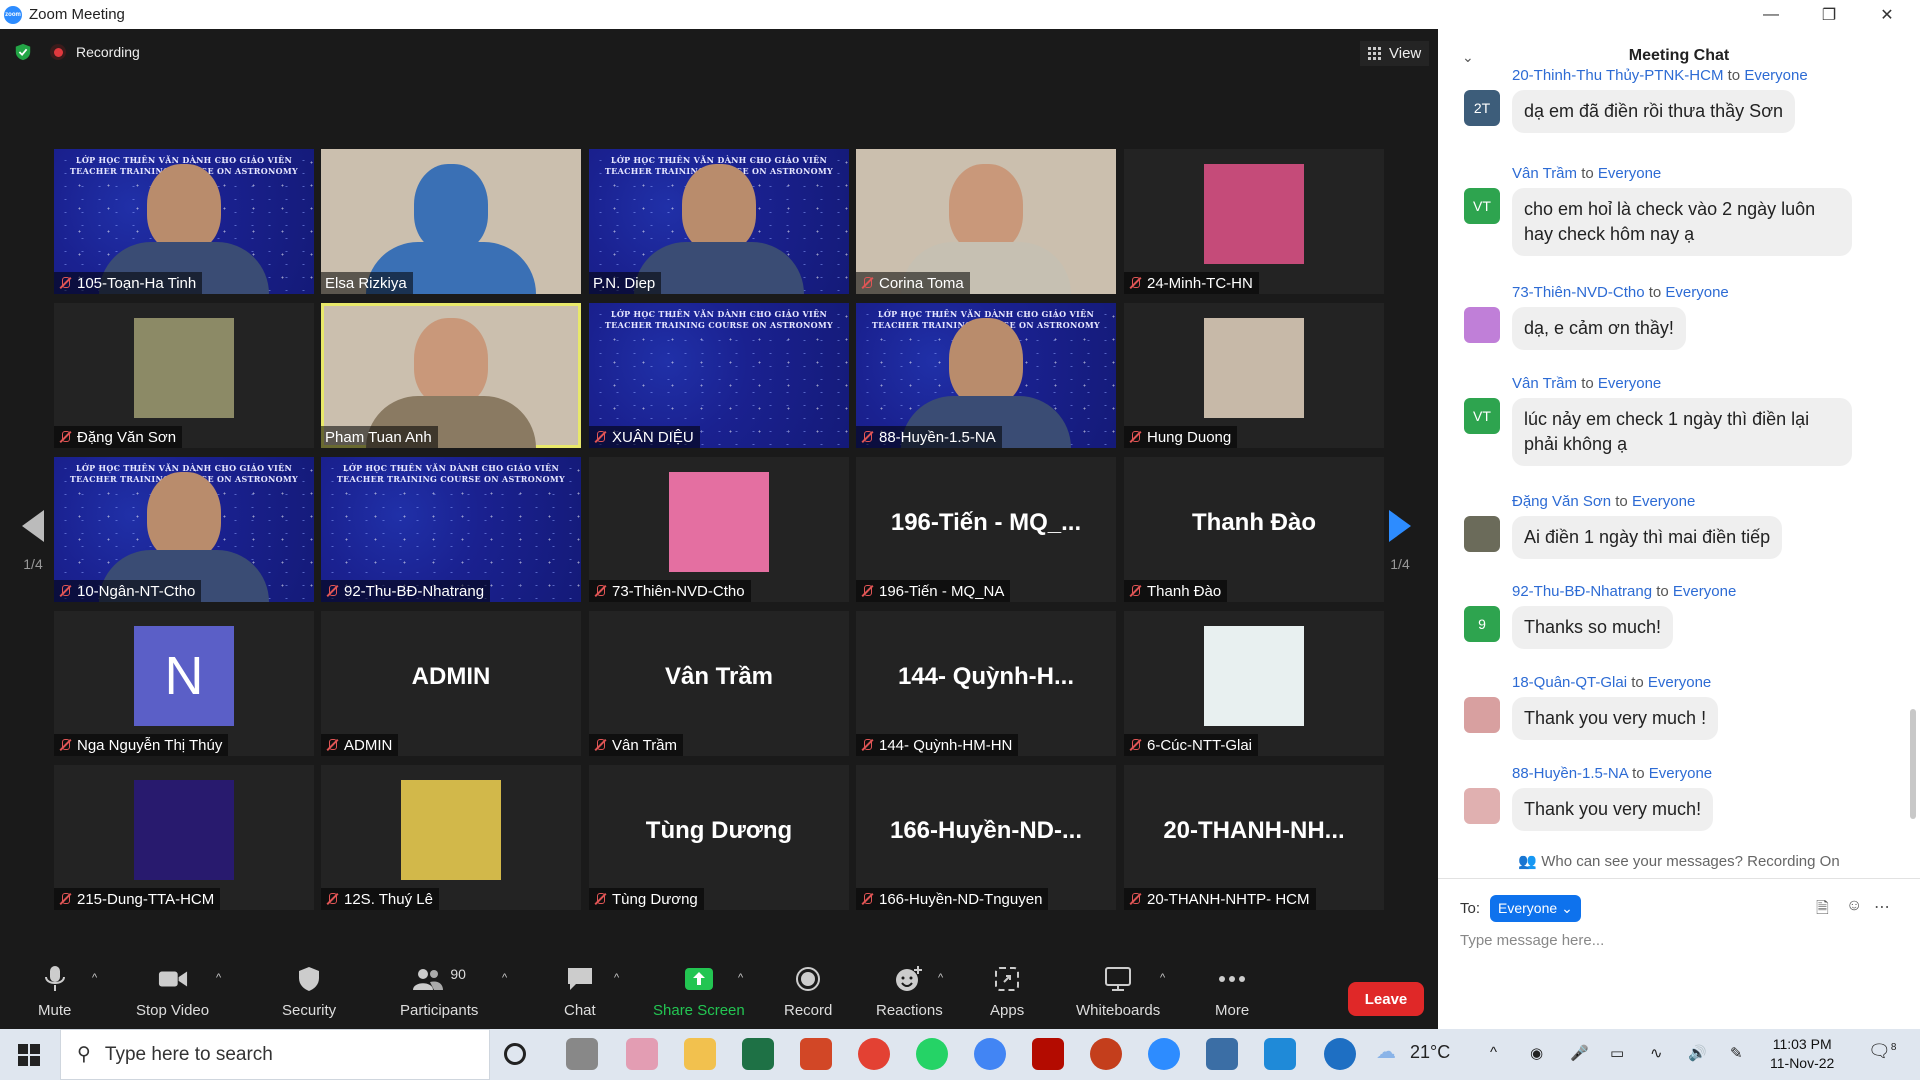 The height and width of the screenshot is (1080, 1920). What do you see at coordinates (1493, 1052) in the screenshot?
I see `show-hidden-icons-chevron: ^` at bounding box center [1493, 1052].